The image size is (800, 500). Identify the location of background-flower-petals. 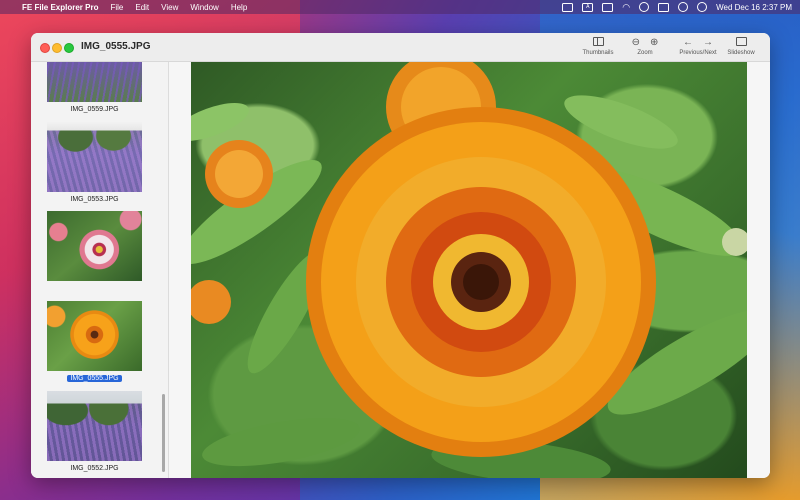
(239, 174).